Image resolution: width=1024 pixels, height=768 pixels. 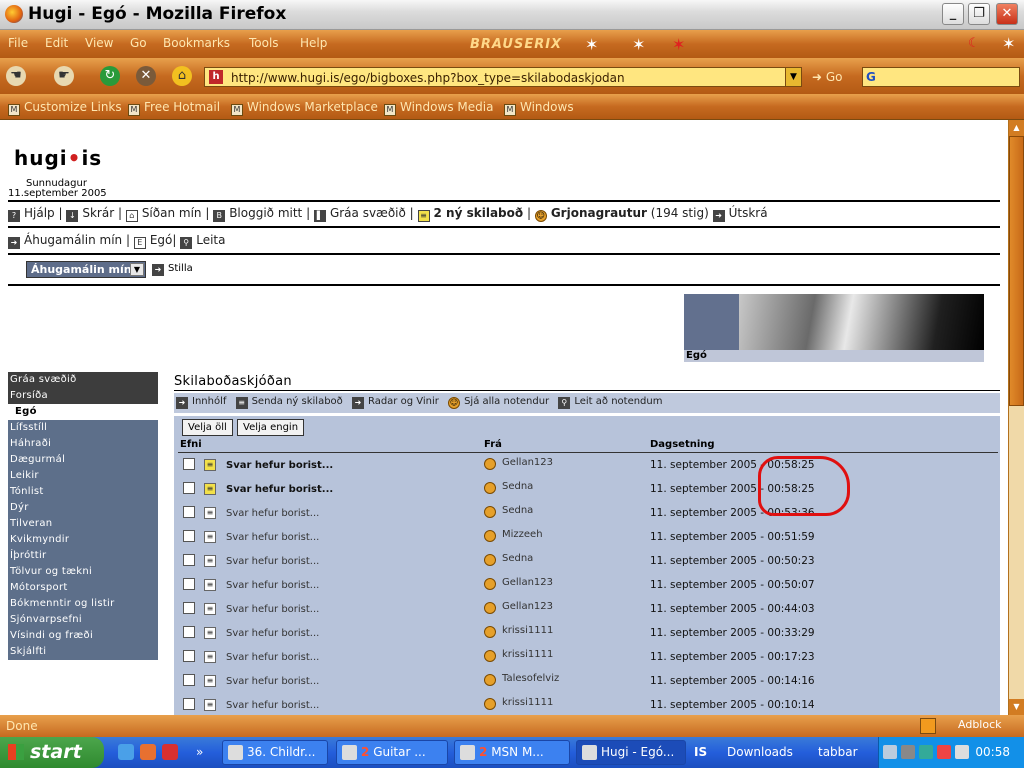 What do you see at coordinates (52, 752) in the screenshot?
I see `start-button: start` at bounding box center [52, 752].